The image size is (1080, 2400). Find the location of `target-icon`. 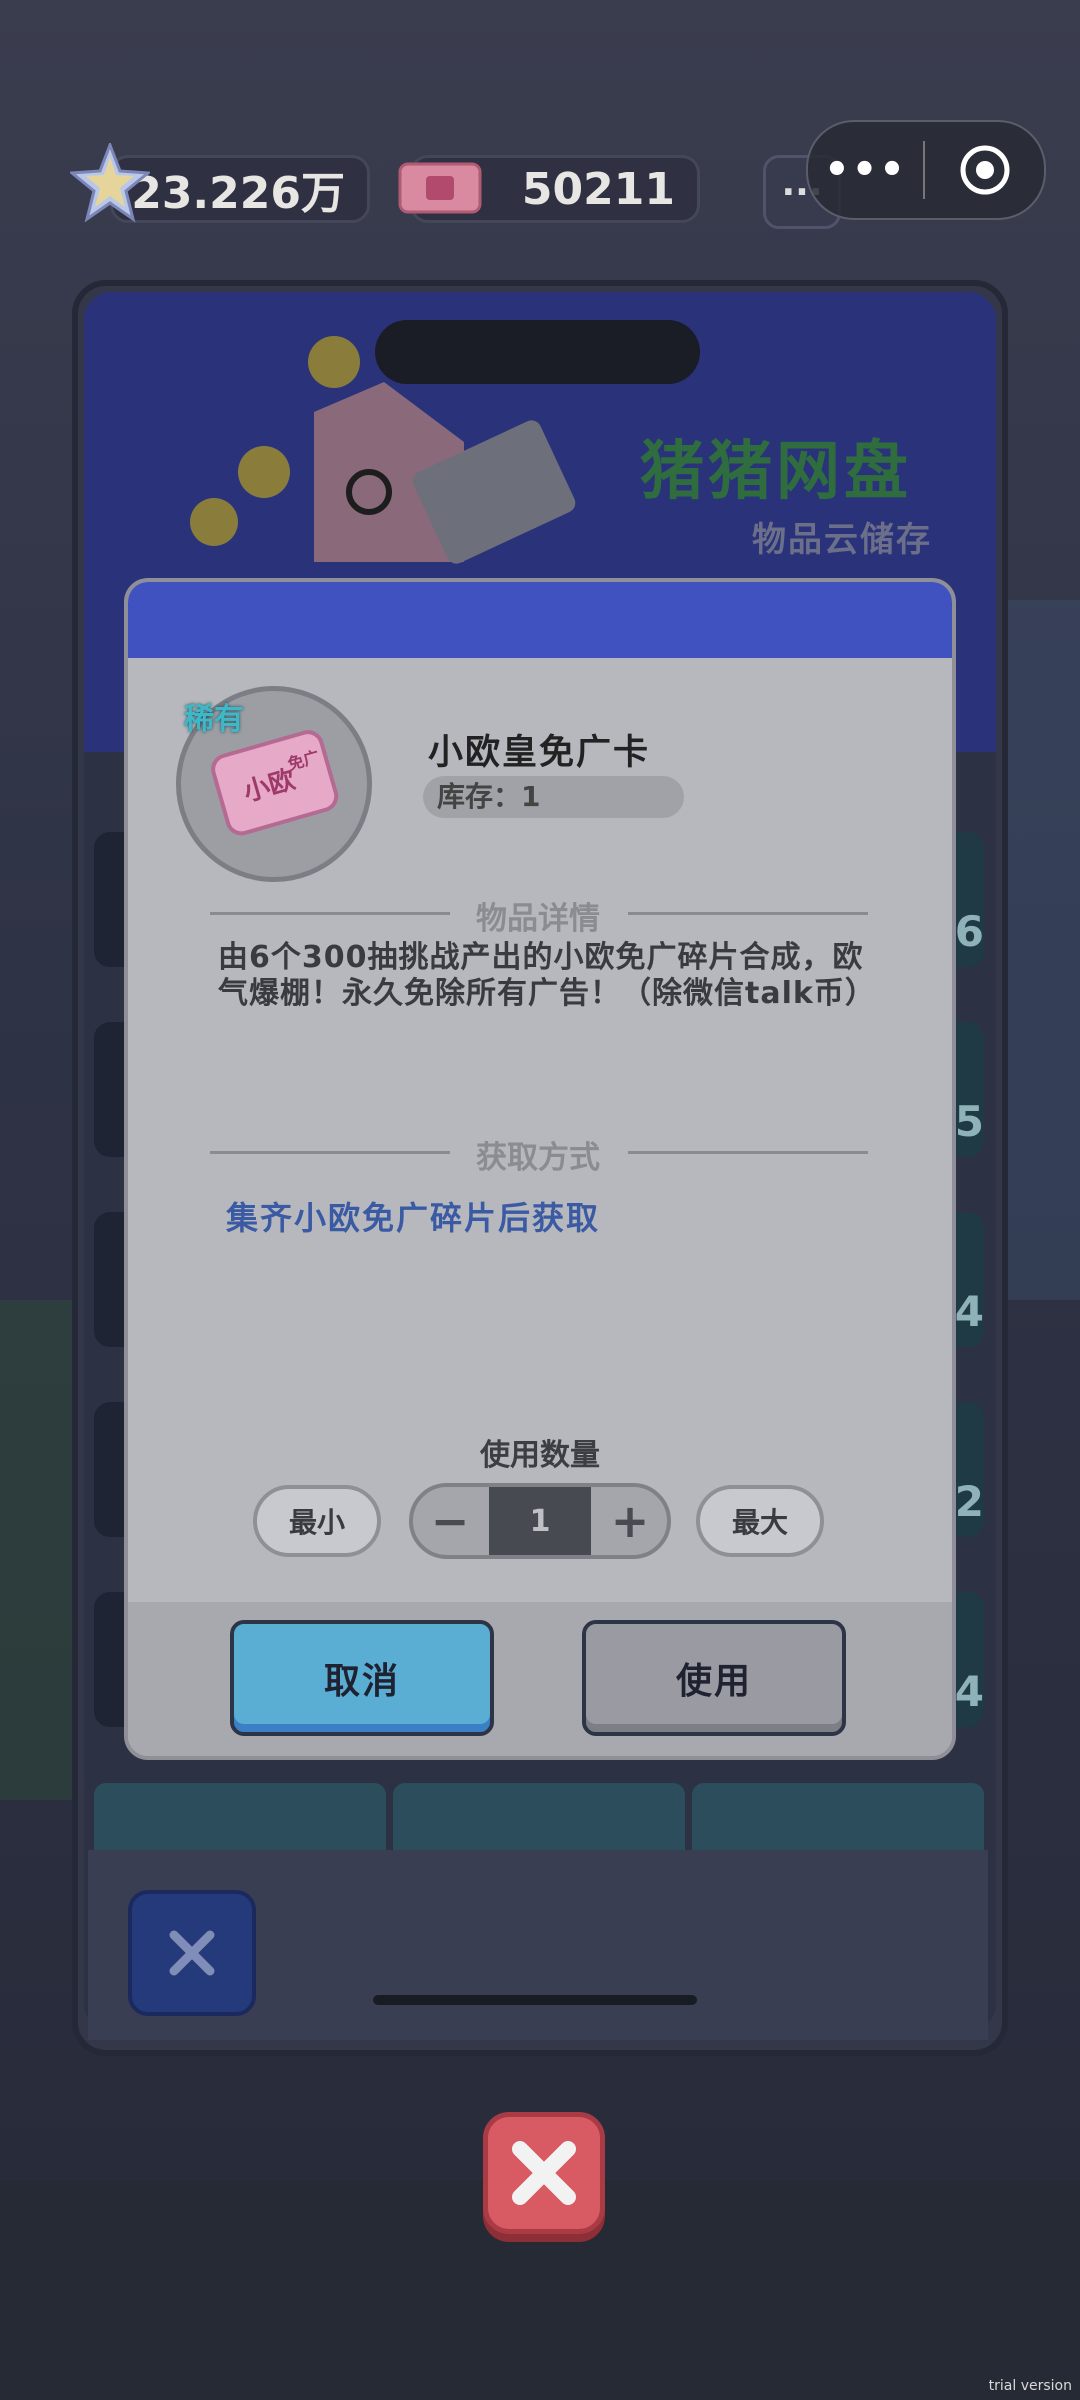

target-icon is located at coordinates (984, 170).